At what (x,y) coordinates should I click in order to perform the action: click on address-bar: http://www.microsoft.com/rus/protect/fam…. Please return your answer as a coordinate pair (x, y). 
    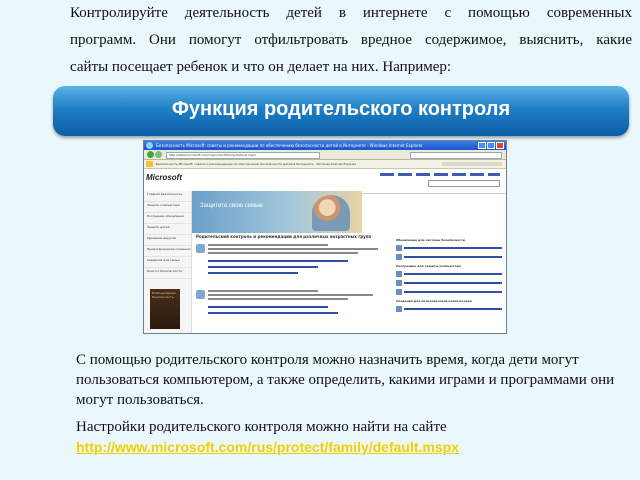
    Looking at the image, I should click on (325, 155).